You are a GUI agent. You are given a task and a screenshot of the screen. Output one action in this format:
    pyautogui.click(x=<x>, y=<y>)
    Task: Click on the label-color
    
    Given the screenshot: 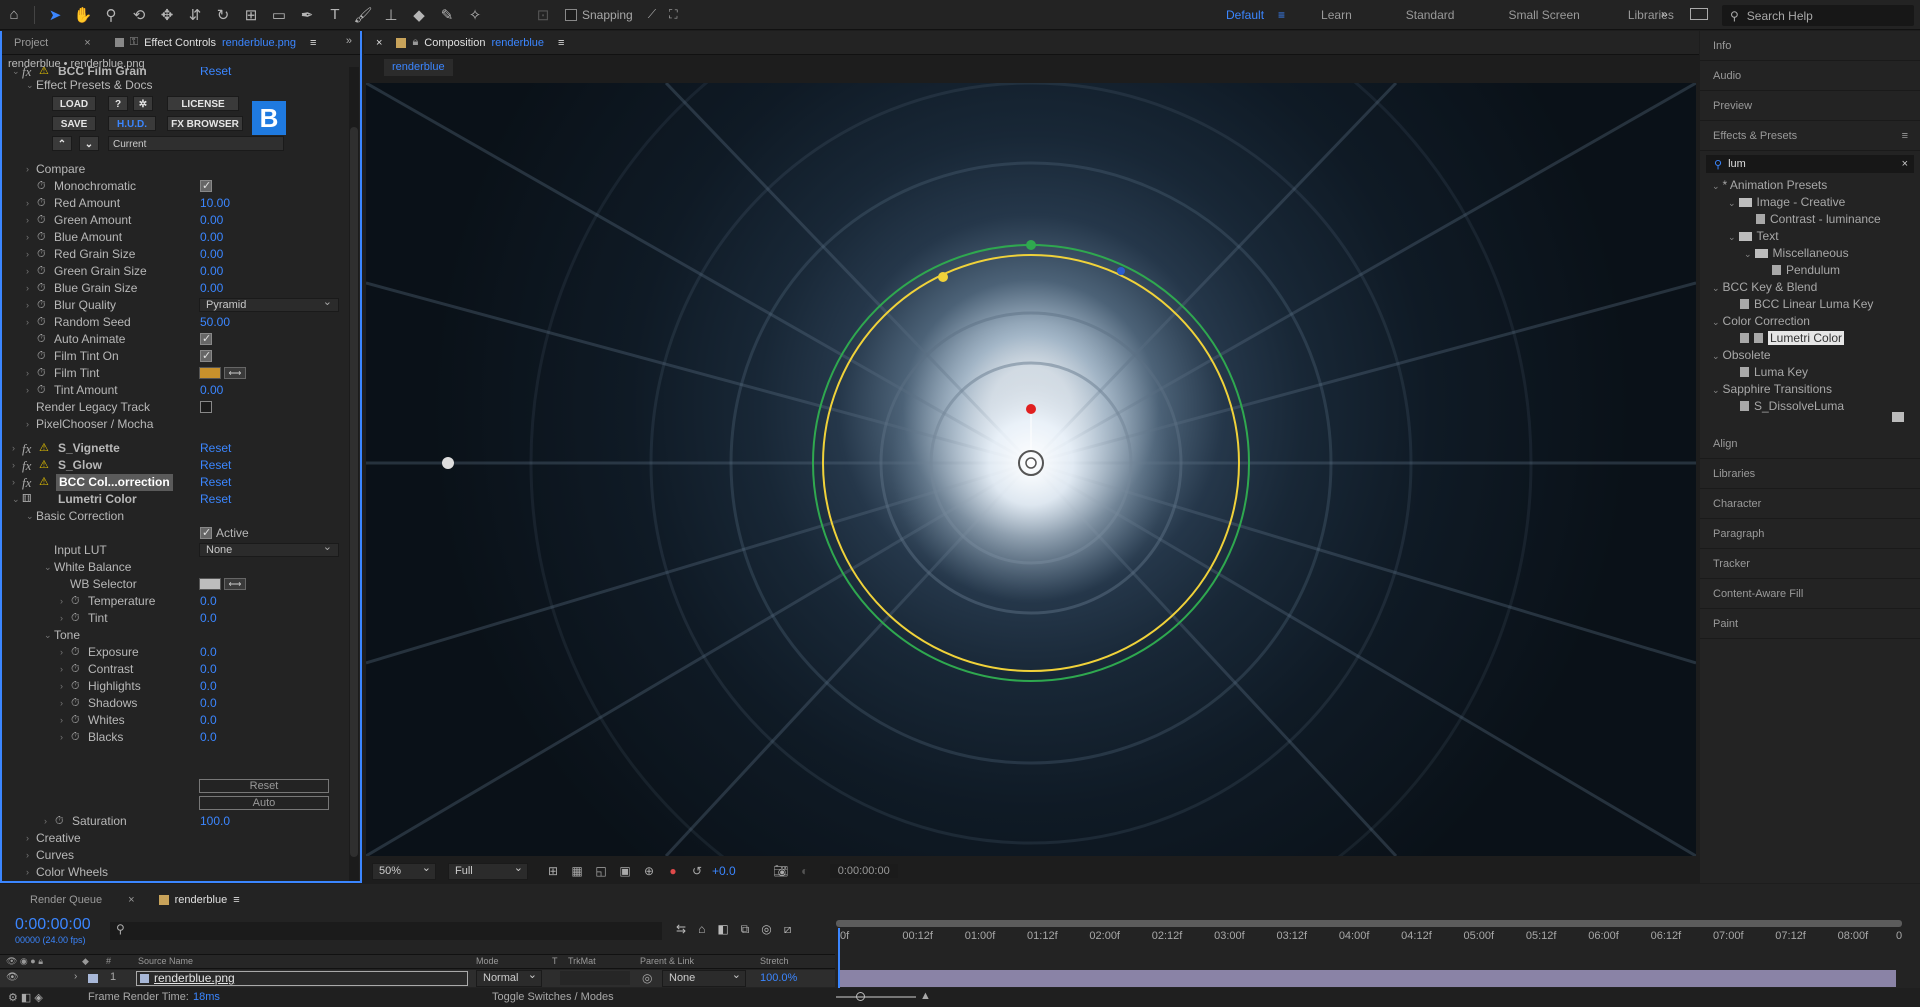 What is the action you would take?
    pyautogui.click(x=93, y=978)
    